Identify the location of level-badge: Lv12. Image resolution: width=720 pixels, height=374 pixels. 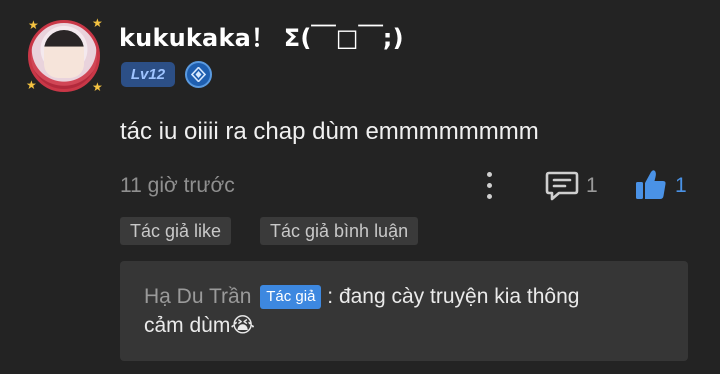
(148, 74).